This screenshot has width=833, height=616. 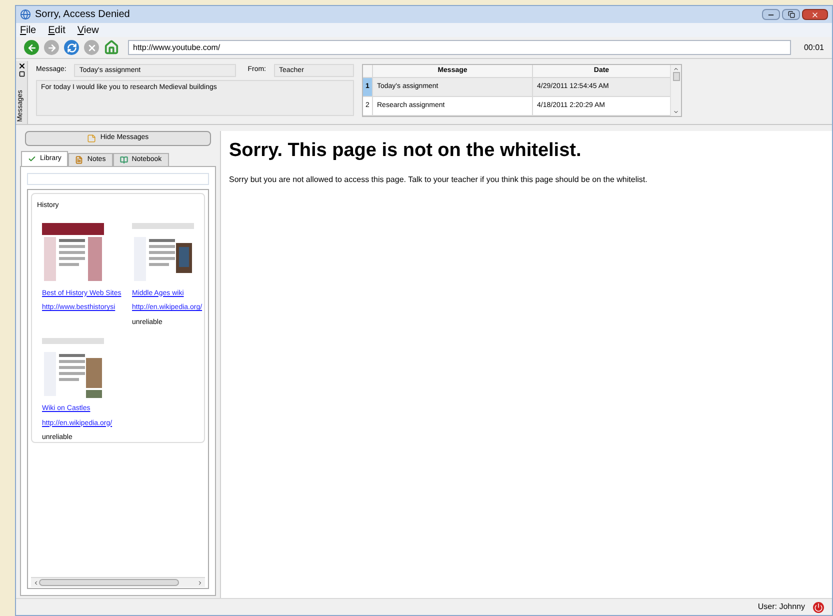 What do you see at coordinates (88, 30) in the screenshot?
I see `menu-item: View` at bounding box center [88, 30].